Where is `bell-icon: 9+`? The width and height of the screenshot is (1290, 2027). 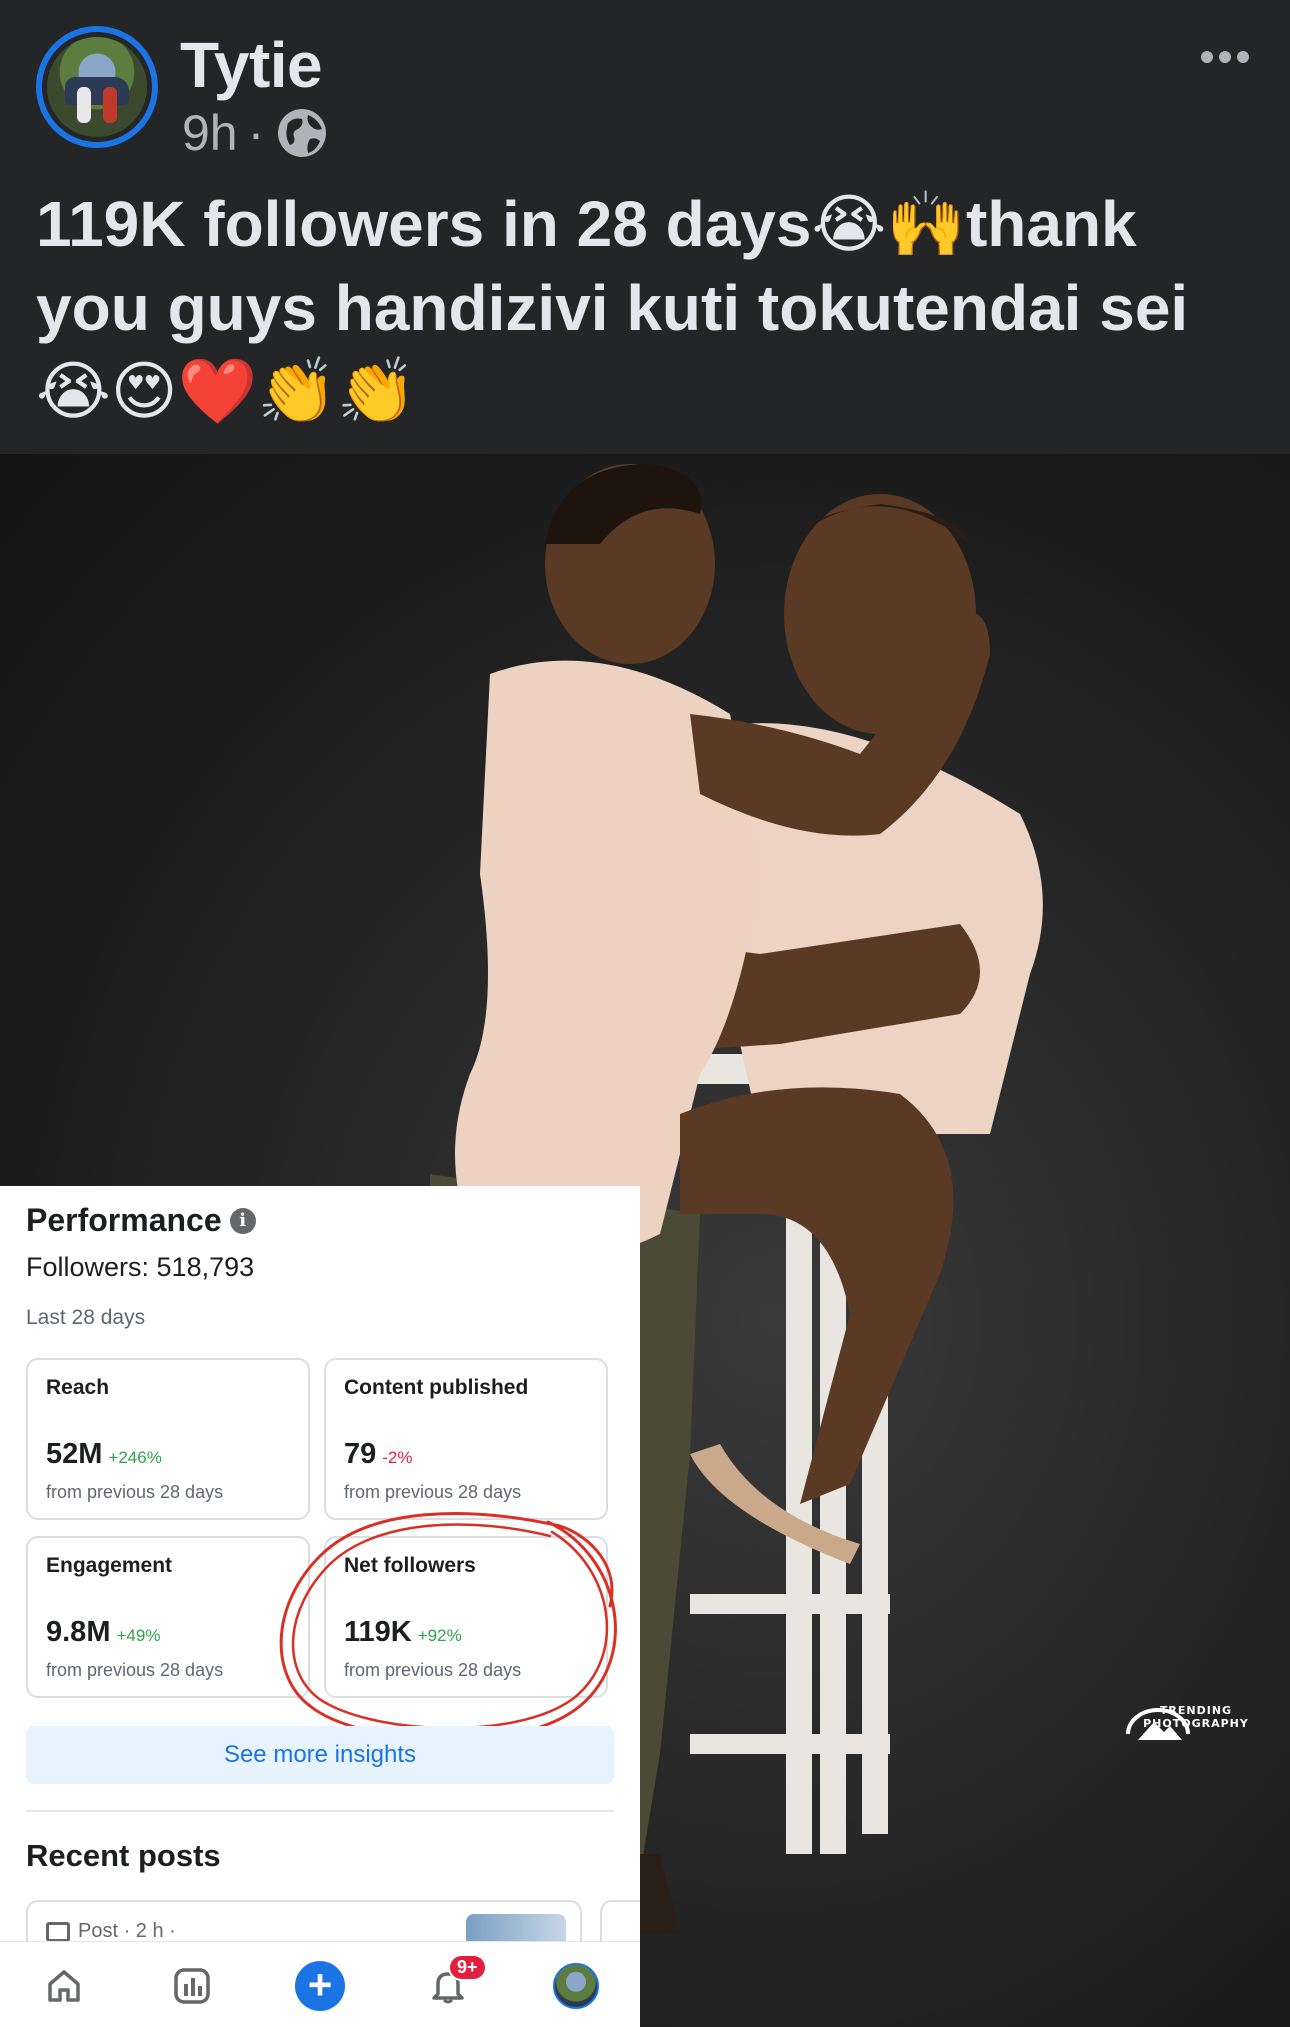 bell-icon: 9+ is located at coordinates (452, 1985).